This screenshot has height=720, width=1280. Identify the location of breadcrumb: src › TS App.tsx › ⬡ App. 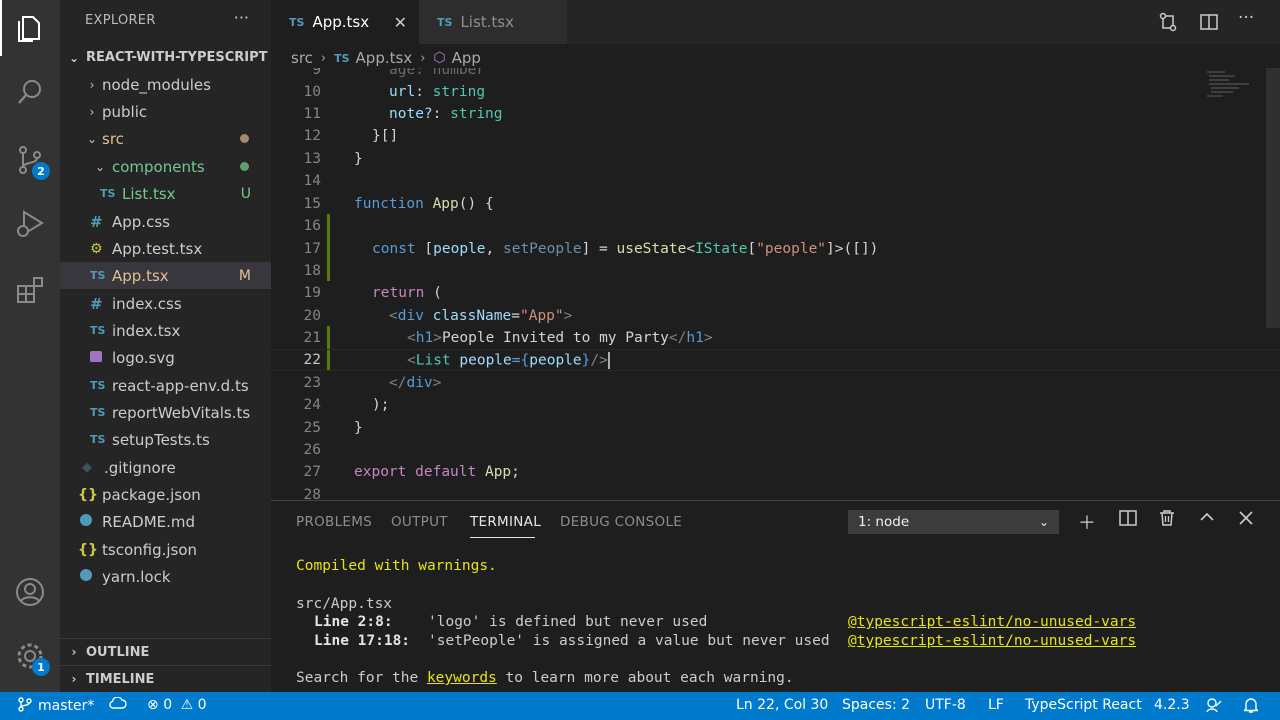
(386, 58).